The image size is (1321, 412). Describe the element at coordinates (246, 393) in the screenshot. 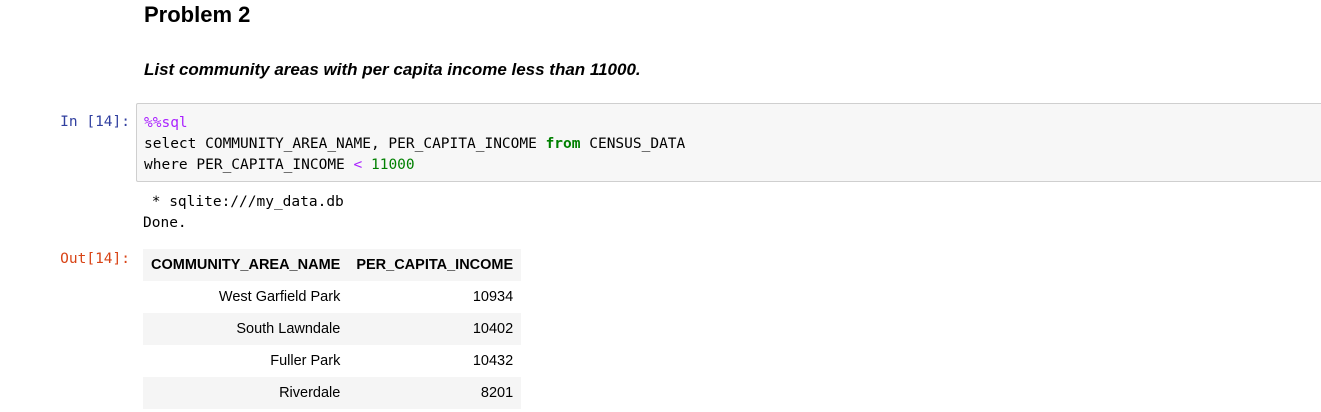

I see `cell-community-area: Riverdale` at that location.